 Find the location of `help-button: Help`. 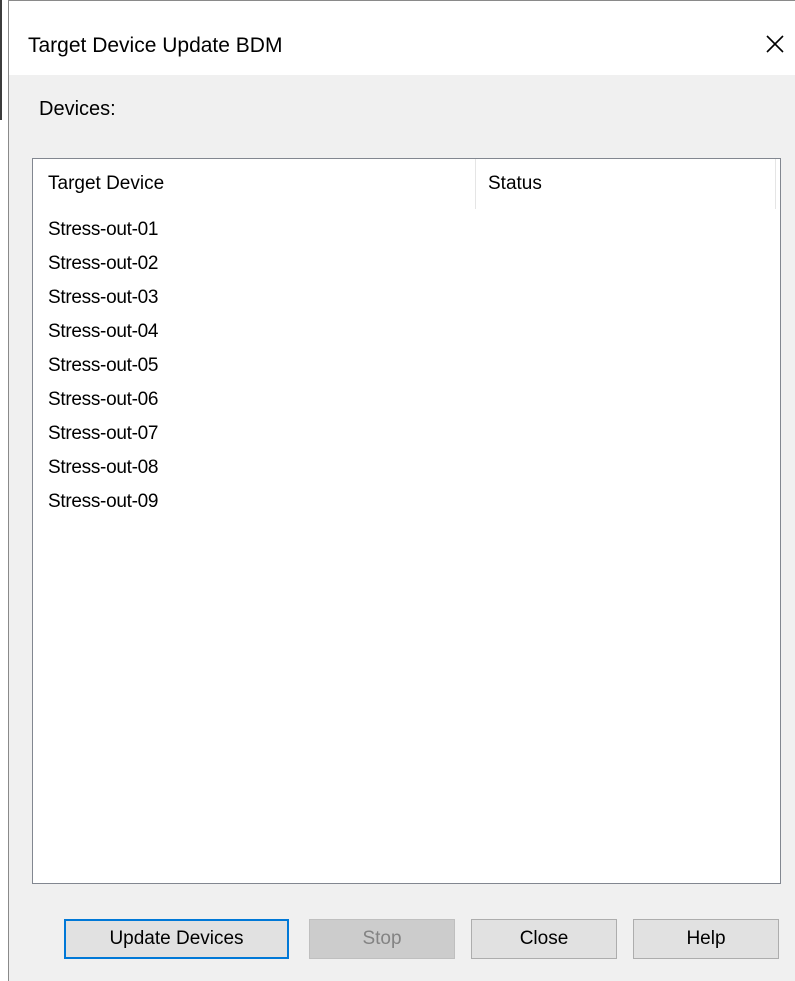

help-button: Help is located at coordinates (706, 939).